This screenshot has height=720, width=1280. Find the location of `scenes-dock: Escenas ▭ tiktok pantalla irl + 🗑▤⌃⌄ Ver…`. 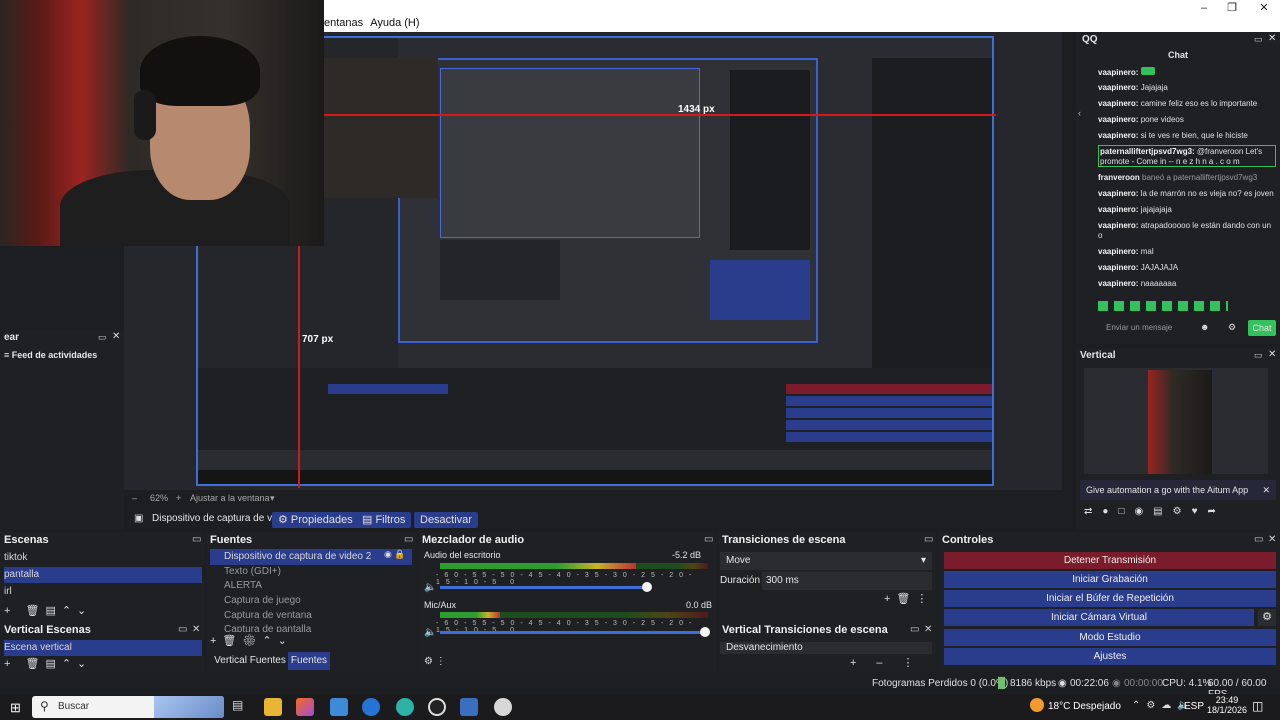

scenes-dock: Escenas ▭ tiktok pantalla irl + 🗑▤⌃⌄ Ver… is located at coordinates (102, 602).